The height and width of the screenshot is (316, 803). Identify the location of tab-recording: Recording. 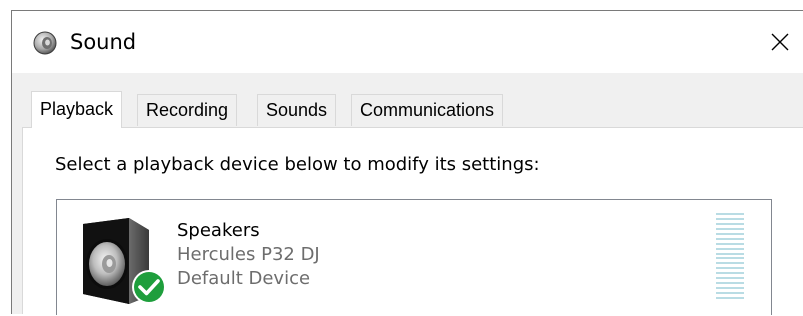
(187, 110).